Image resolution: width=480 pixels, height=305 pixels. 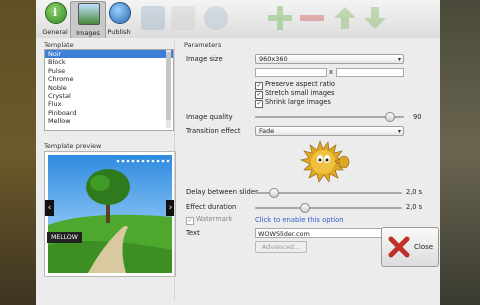 I want to click on transition-preview-icon, so click(x=325, y=161).